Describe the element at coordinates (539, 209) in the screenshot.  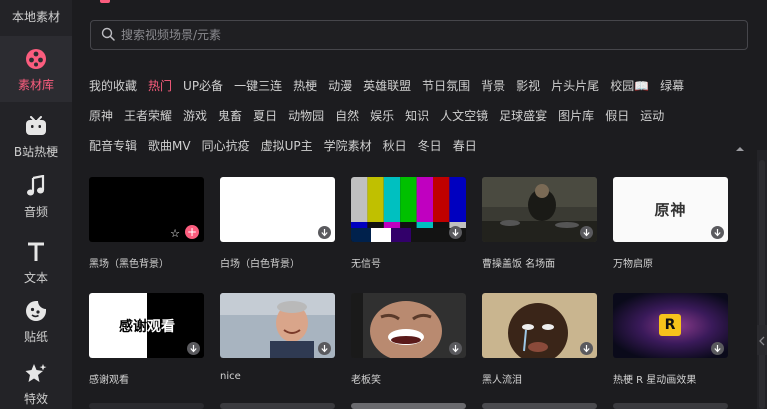
I see `thumbnail-caocao-scene` at that location.